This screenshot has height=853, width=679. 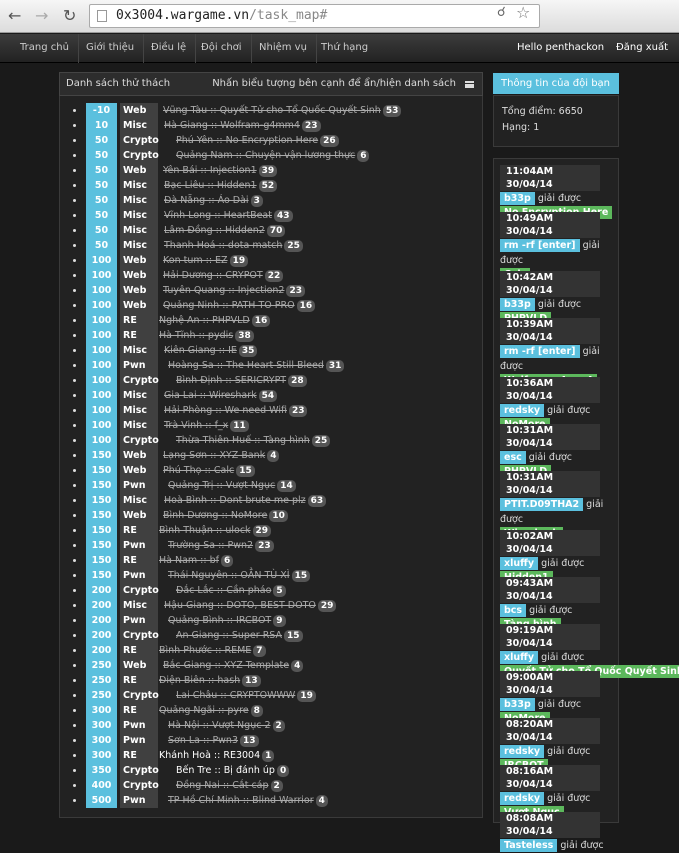 I want to click on challenge-row: 150 Pwn Quảng Trị :: Vượt Ngục 14, so click(x=275, y=485).